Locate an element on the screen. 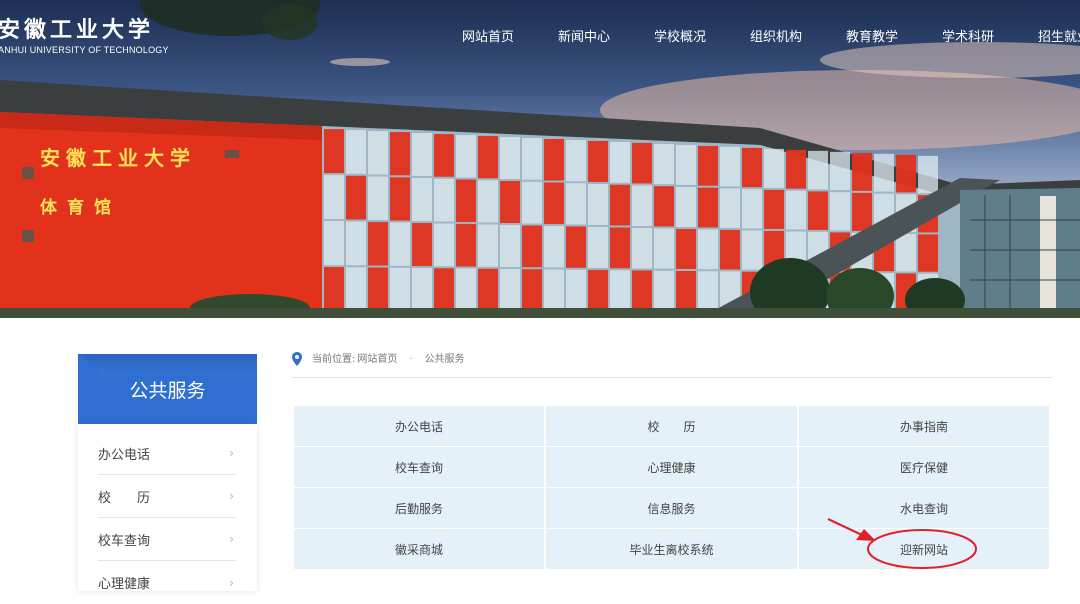  nav-admissions: 招生就业 is located at coordinates (1048, 36).